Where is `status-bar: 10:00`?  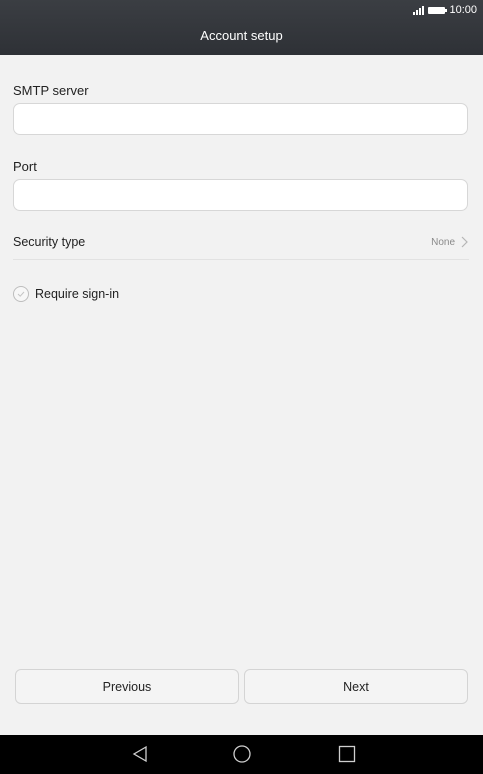 status-bar: 10:00 is located at coordinates (445, 10).